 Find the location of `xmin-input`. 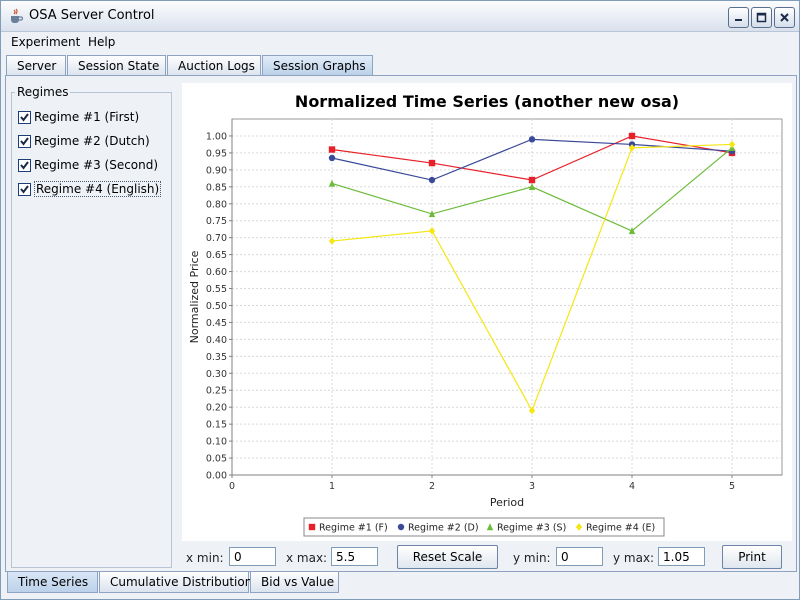

xmin-input is located at coordinates (252, 556).